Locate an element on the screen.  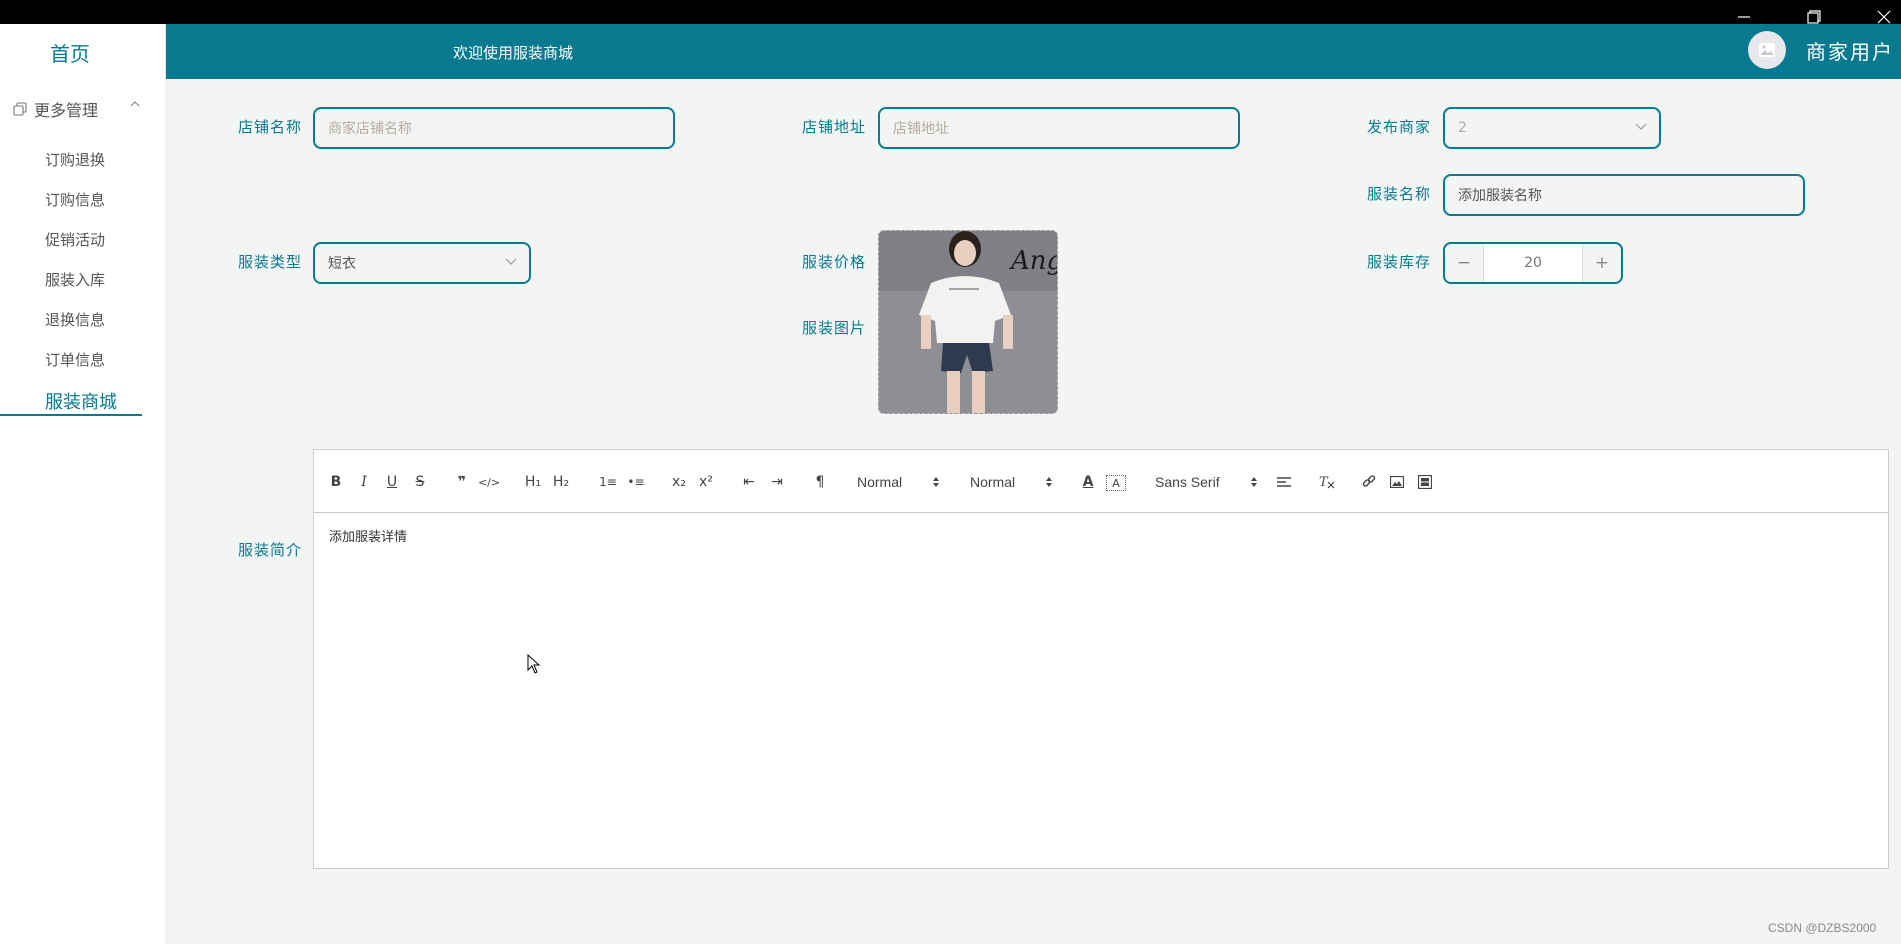
link-icon is located at coordinates (1369, 481).